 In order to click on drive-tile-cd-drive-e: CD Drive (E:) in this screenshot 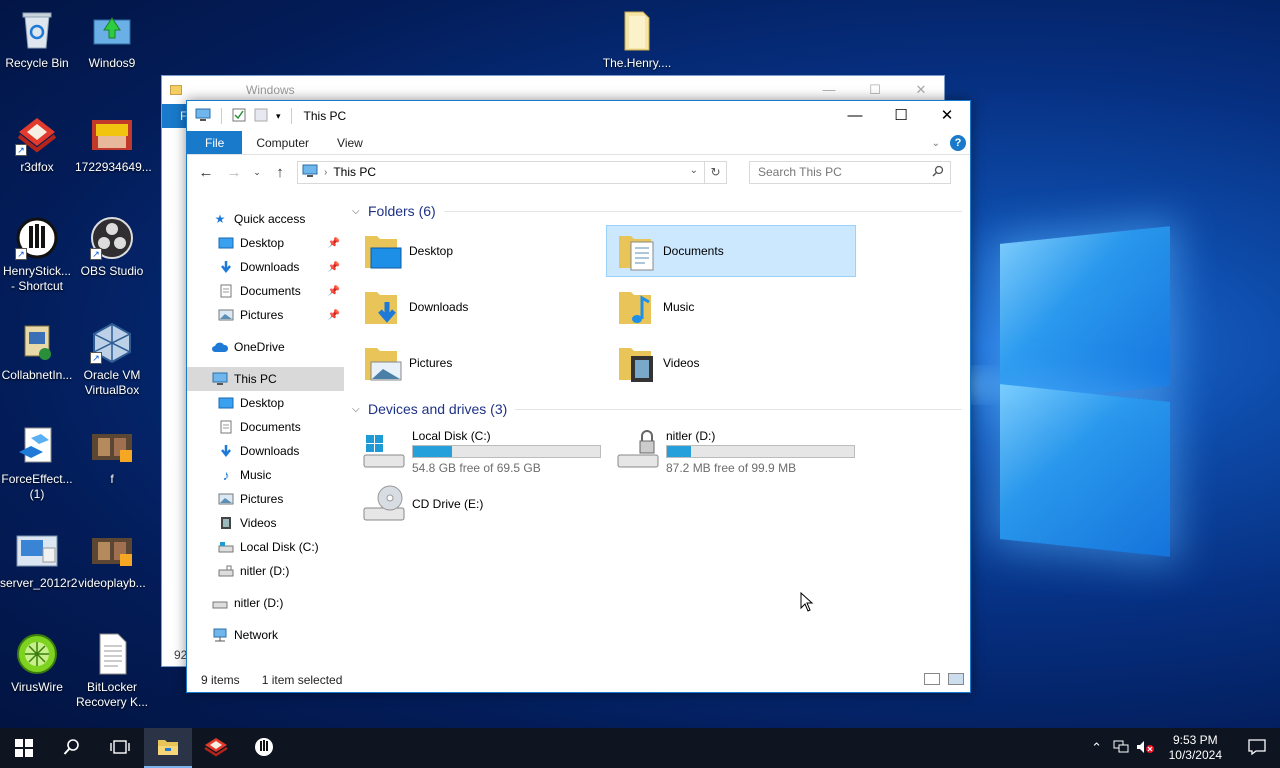, I will do `click(479, 504)`.